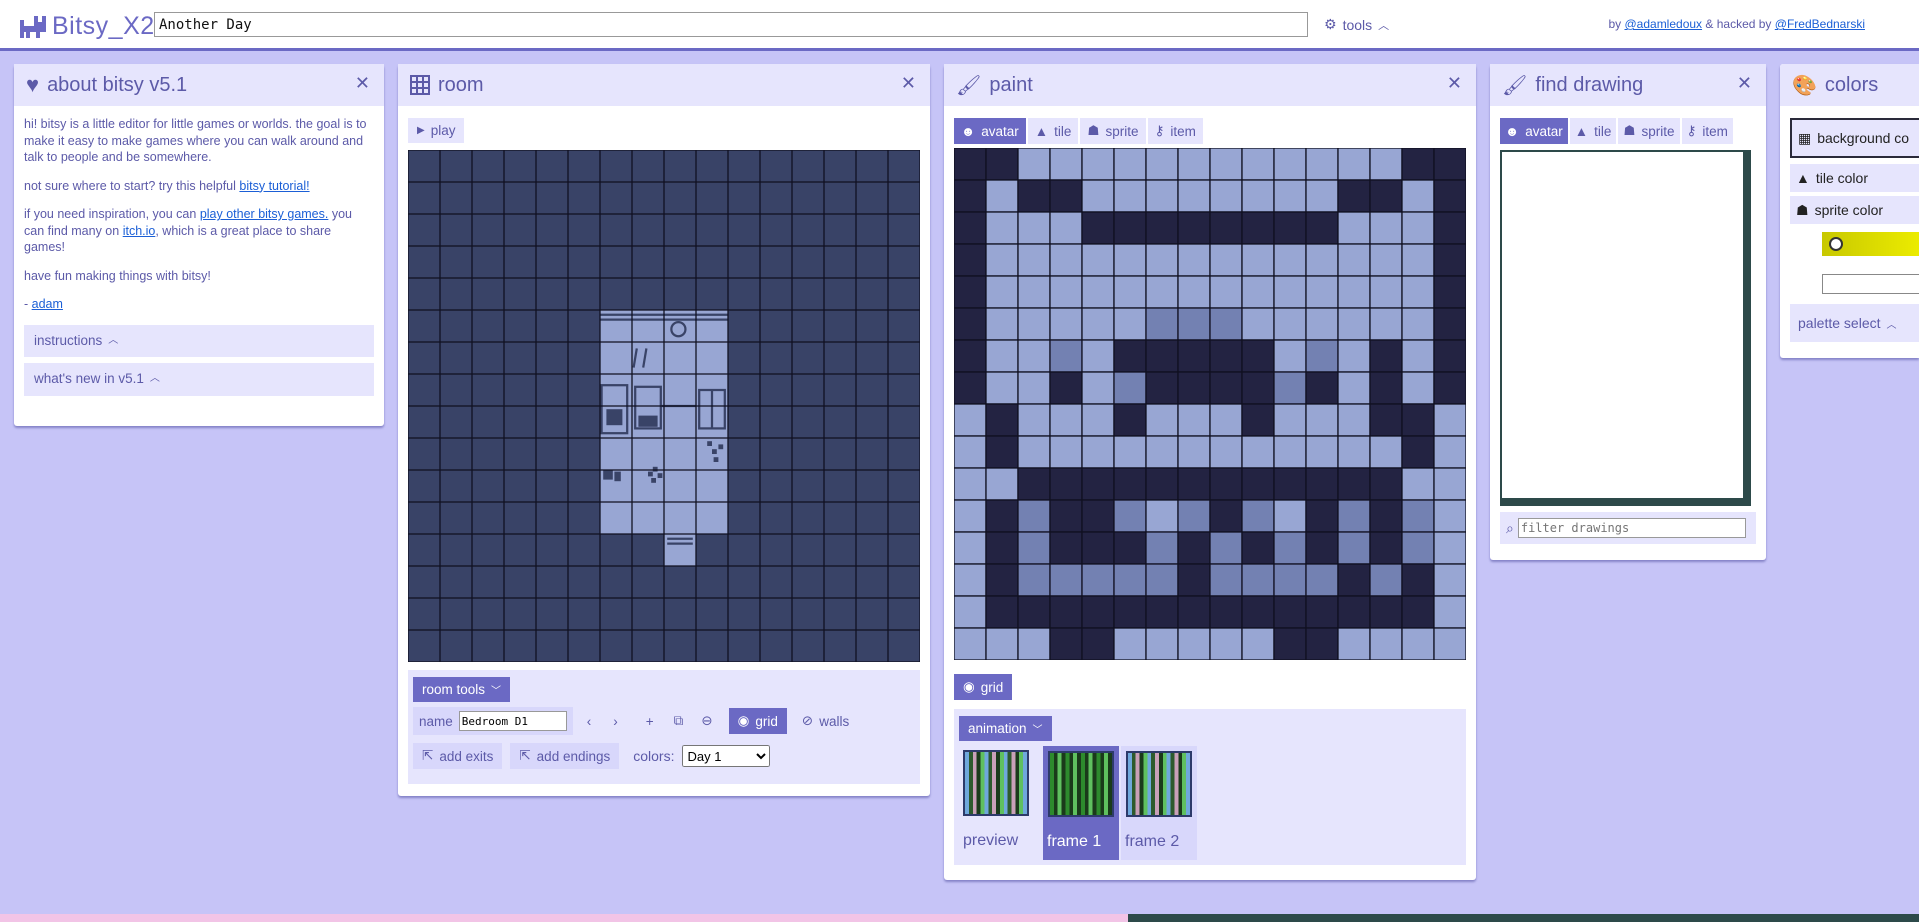 The width and height of the screenshot is (1919, 922). I want to click on next-room-button: ›, so click(615, 721).